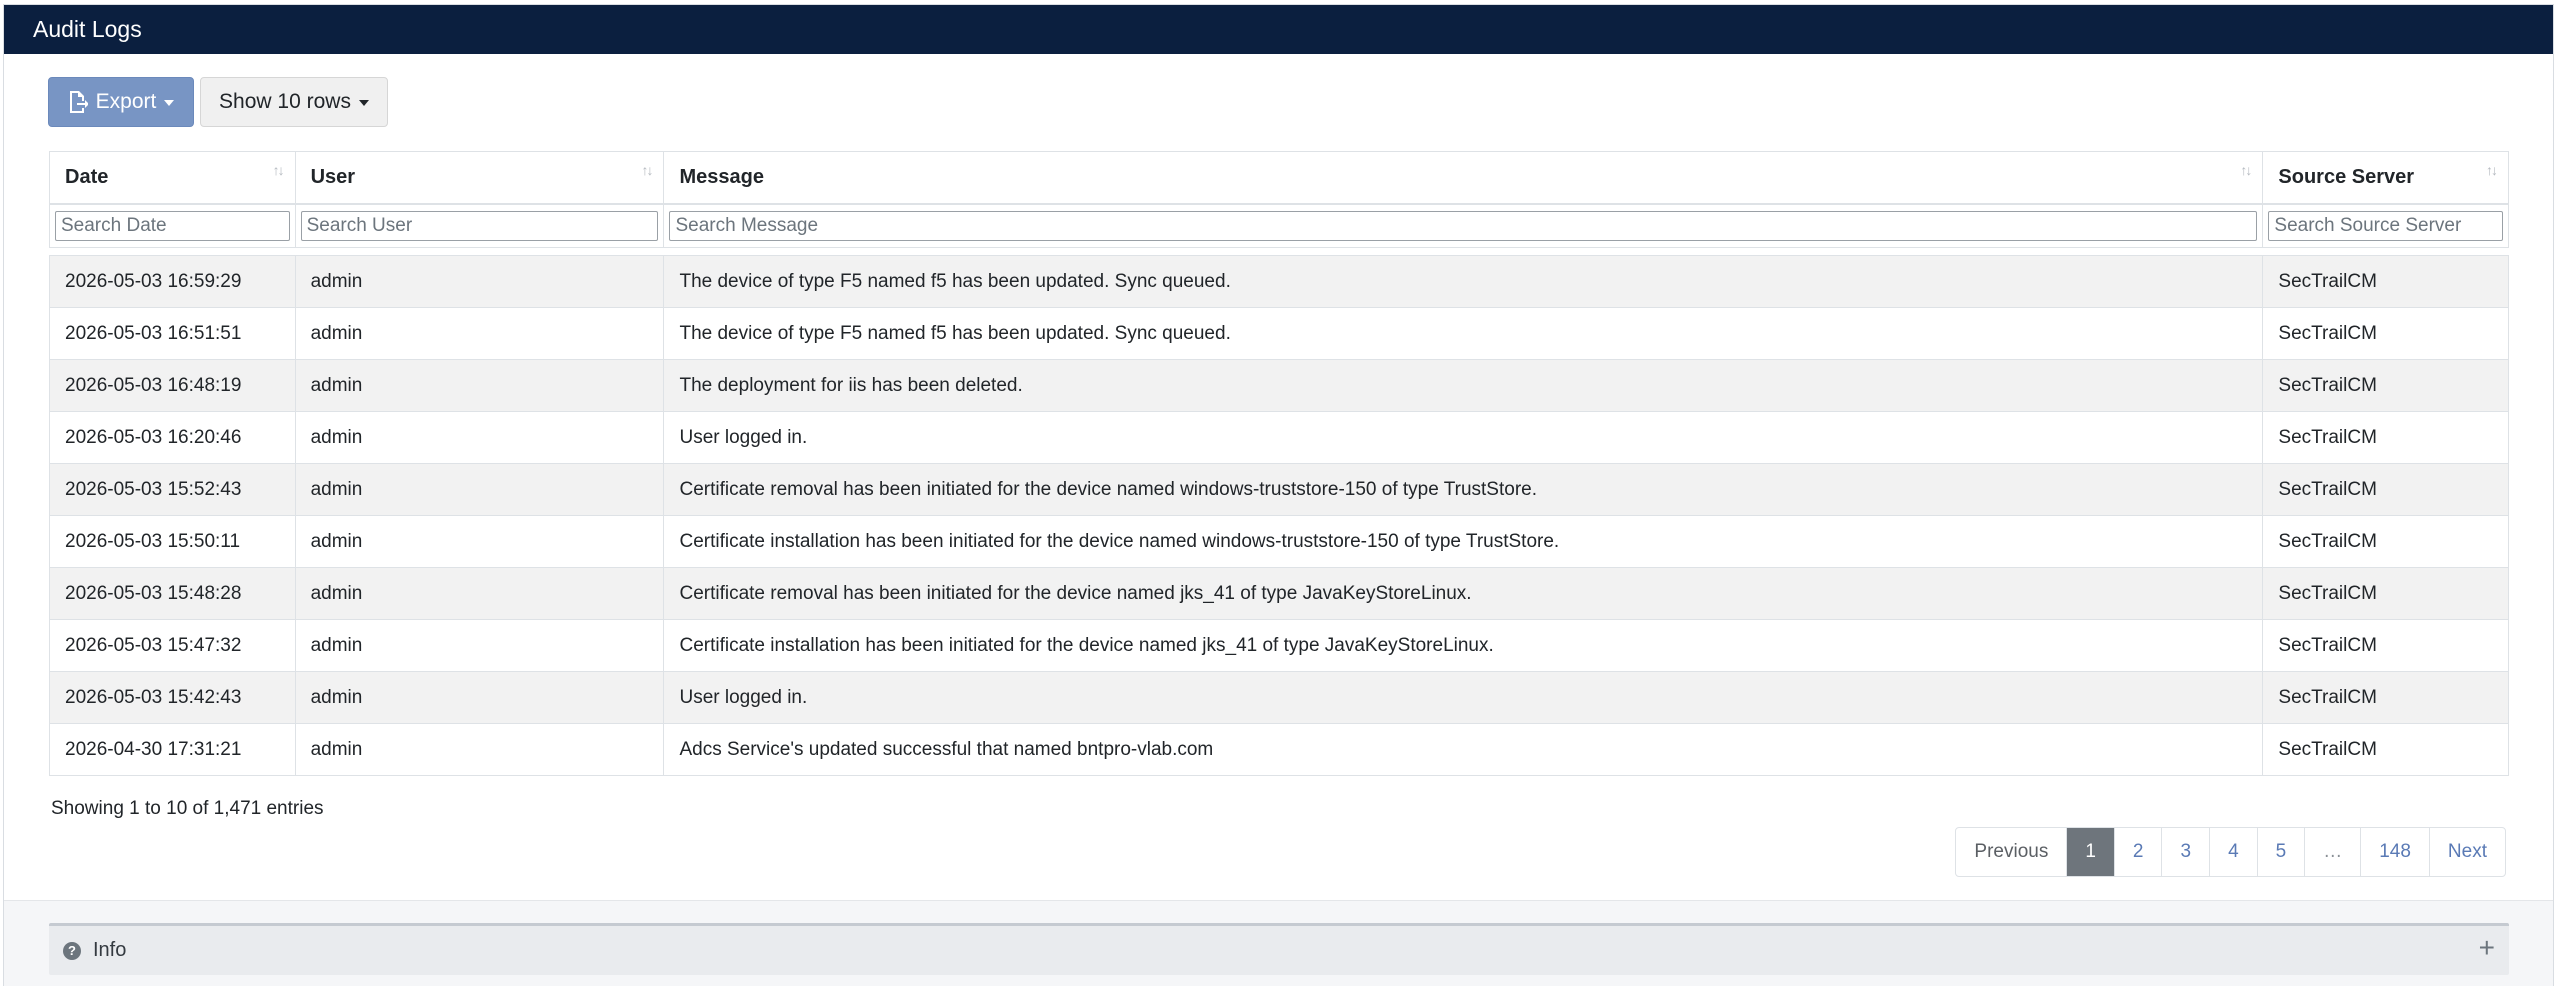 This screenshot has width=2556, height=990. What do you see at coordinates (172, 645) in the screenshot?
I see `date-cell: 2026-05-03 15:47:32` at bounding box center [172, 645].